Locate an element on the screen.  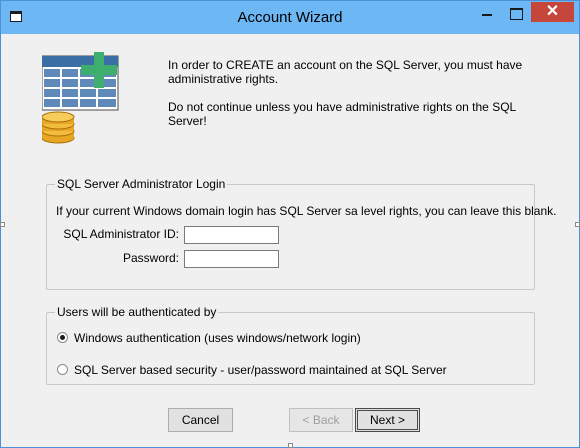
windows-auth-radio-dot is located at coordinates (62, 337).